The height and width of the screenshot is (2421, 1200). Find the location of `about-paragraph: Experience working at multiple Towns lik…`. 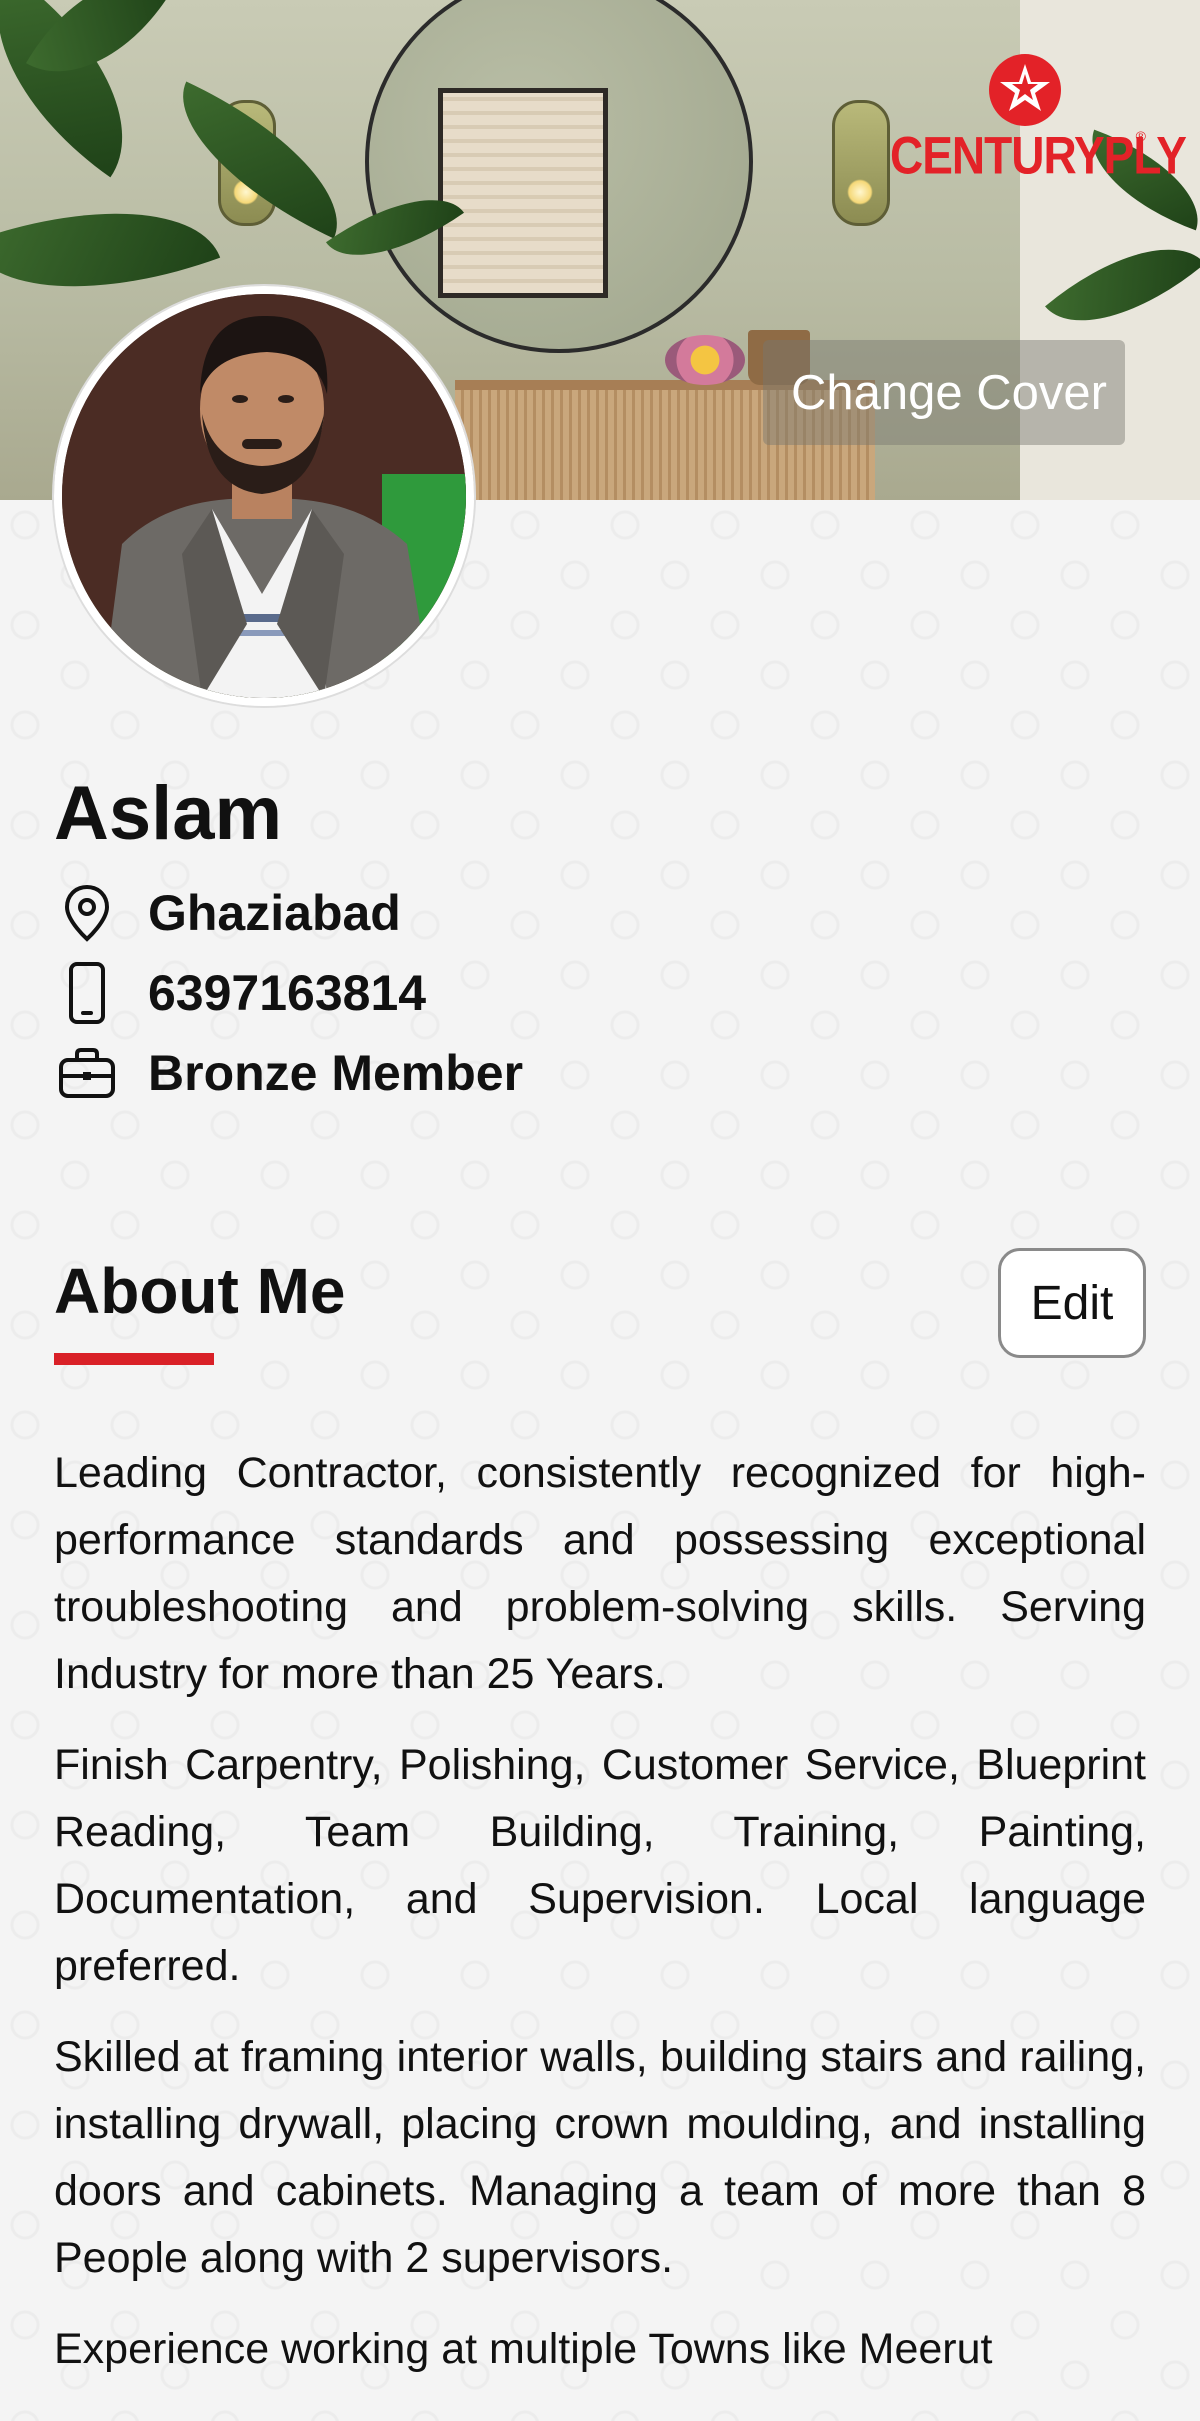

about-paragraph: Experience working at multiple Towns lik… is located at coordinates (523, 2349).